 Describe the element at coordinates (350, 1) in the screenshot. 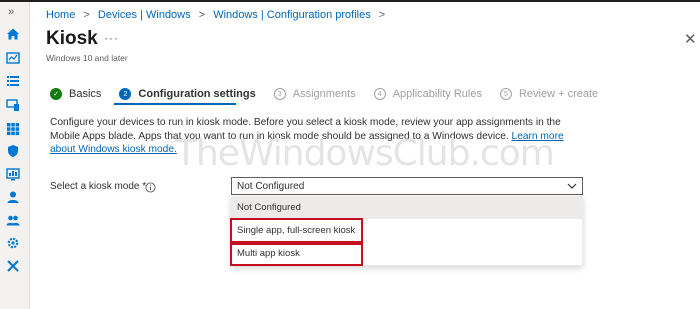

I see `top-border` at that location.